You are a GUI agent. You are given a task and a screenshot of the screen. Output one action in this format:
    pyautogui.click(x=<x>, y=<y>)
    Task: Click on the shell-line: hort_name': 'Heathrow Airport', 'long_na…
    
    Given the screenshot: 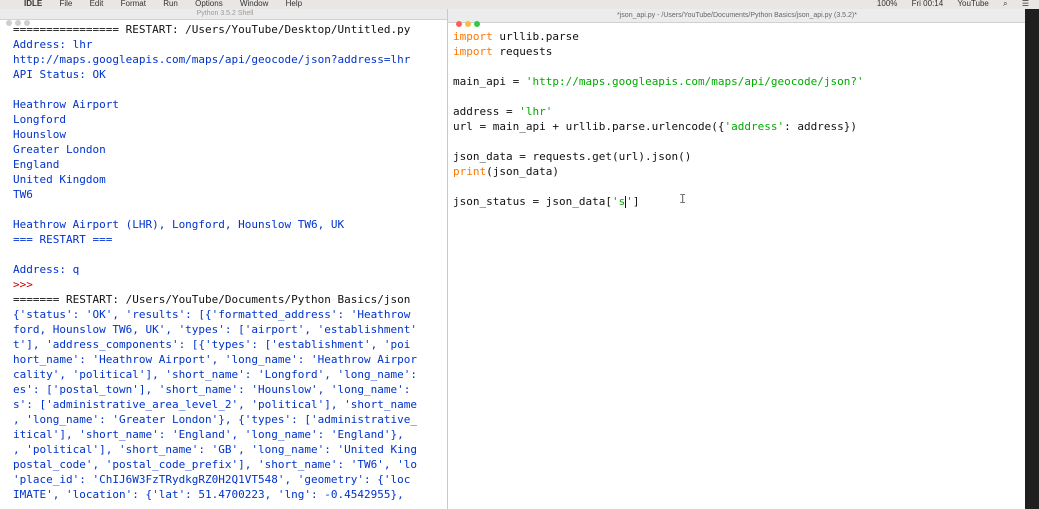 What is the action you would take?
    pyautogui.click(x=215, y=359)
    